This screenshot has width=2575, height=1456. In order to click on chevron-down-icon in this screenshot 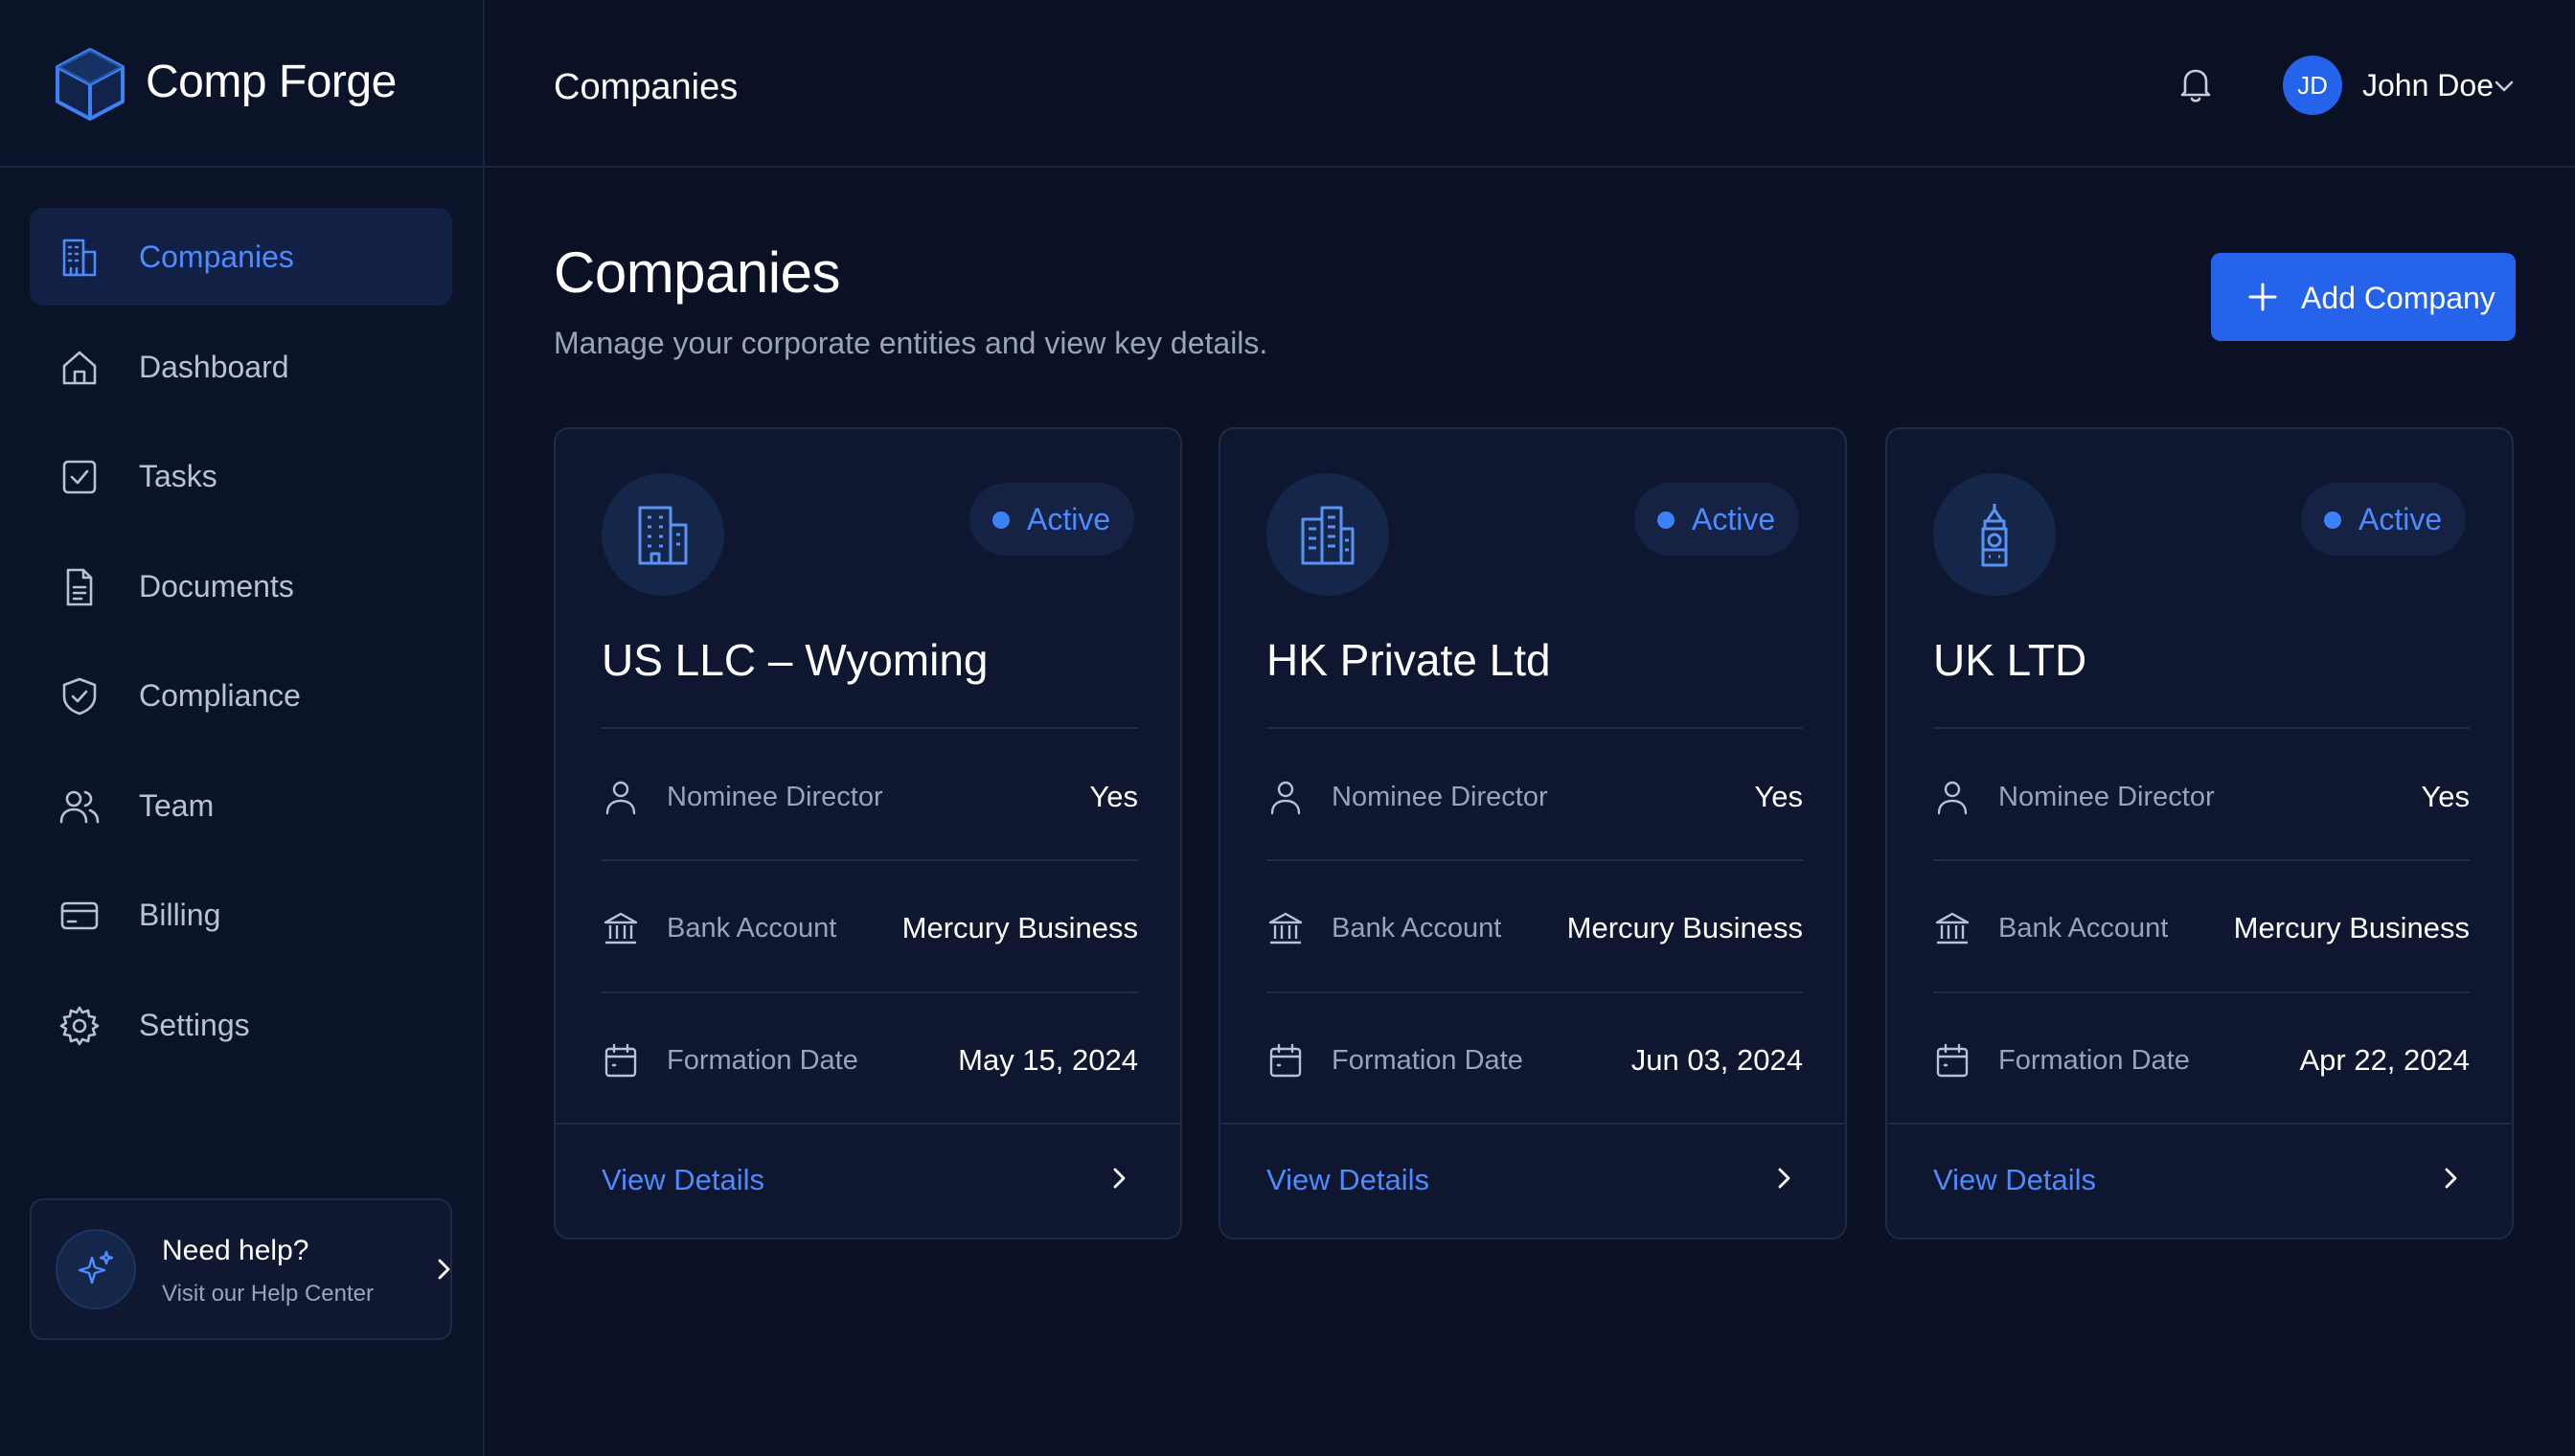, I will do `click(2504, 86)`.